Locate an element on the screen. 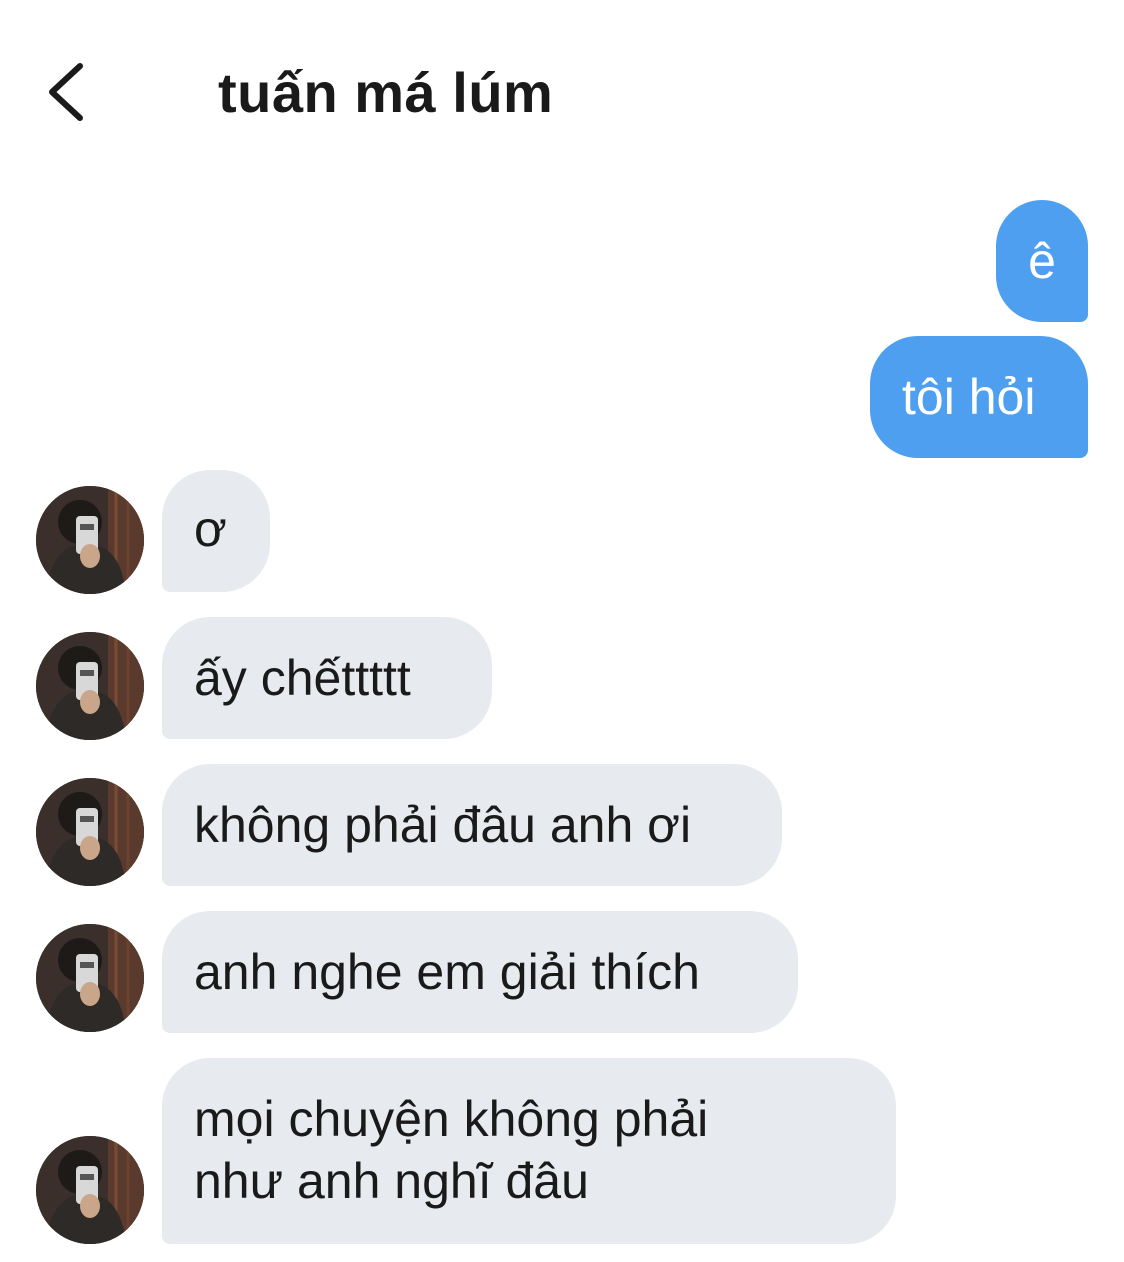 This screenshot has width=1124, height=1262. outgoing-message: tôi hỏi is located at coordinates (979, 397).